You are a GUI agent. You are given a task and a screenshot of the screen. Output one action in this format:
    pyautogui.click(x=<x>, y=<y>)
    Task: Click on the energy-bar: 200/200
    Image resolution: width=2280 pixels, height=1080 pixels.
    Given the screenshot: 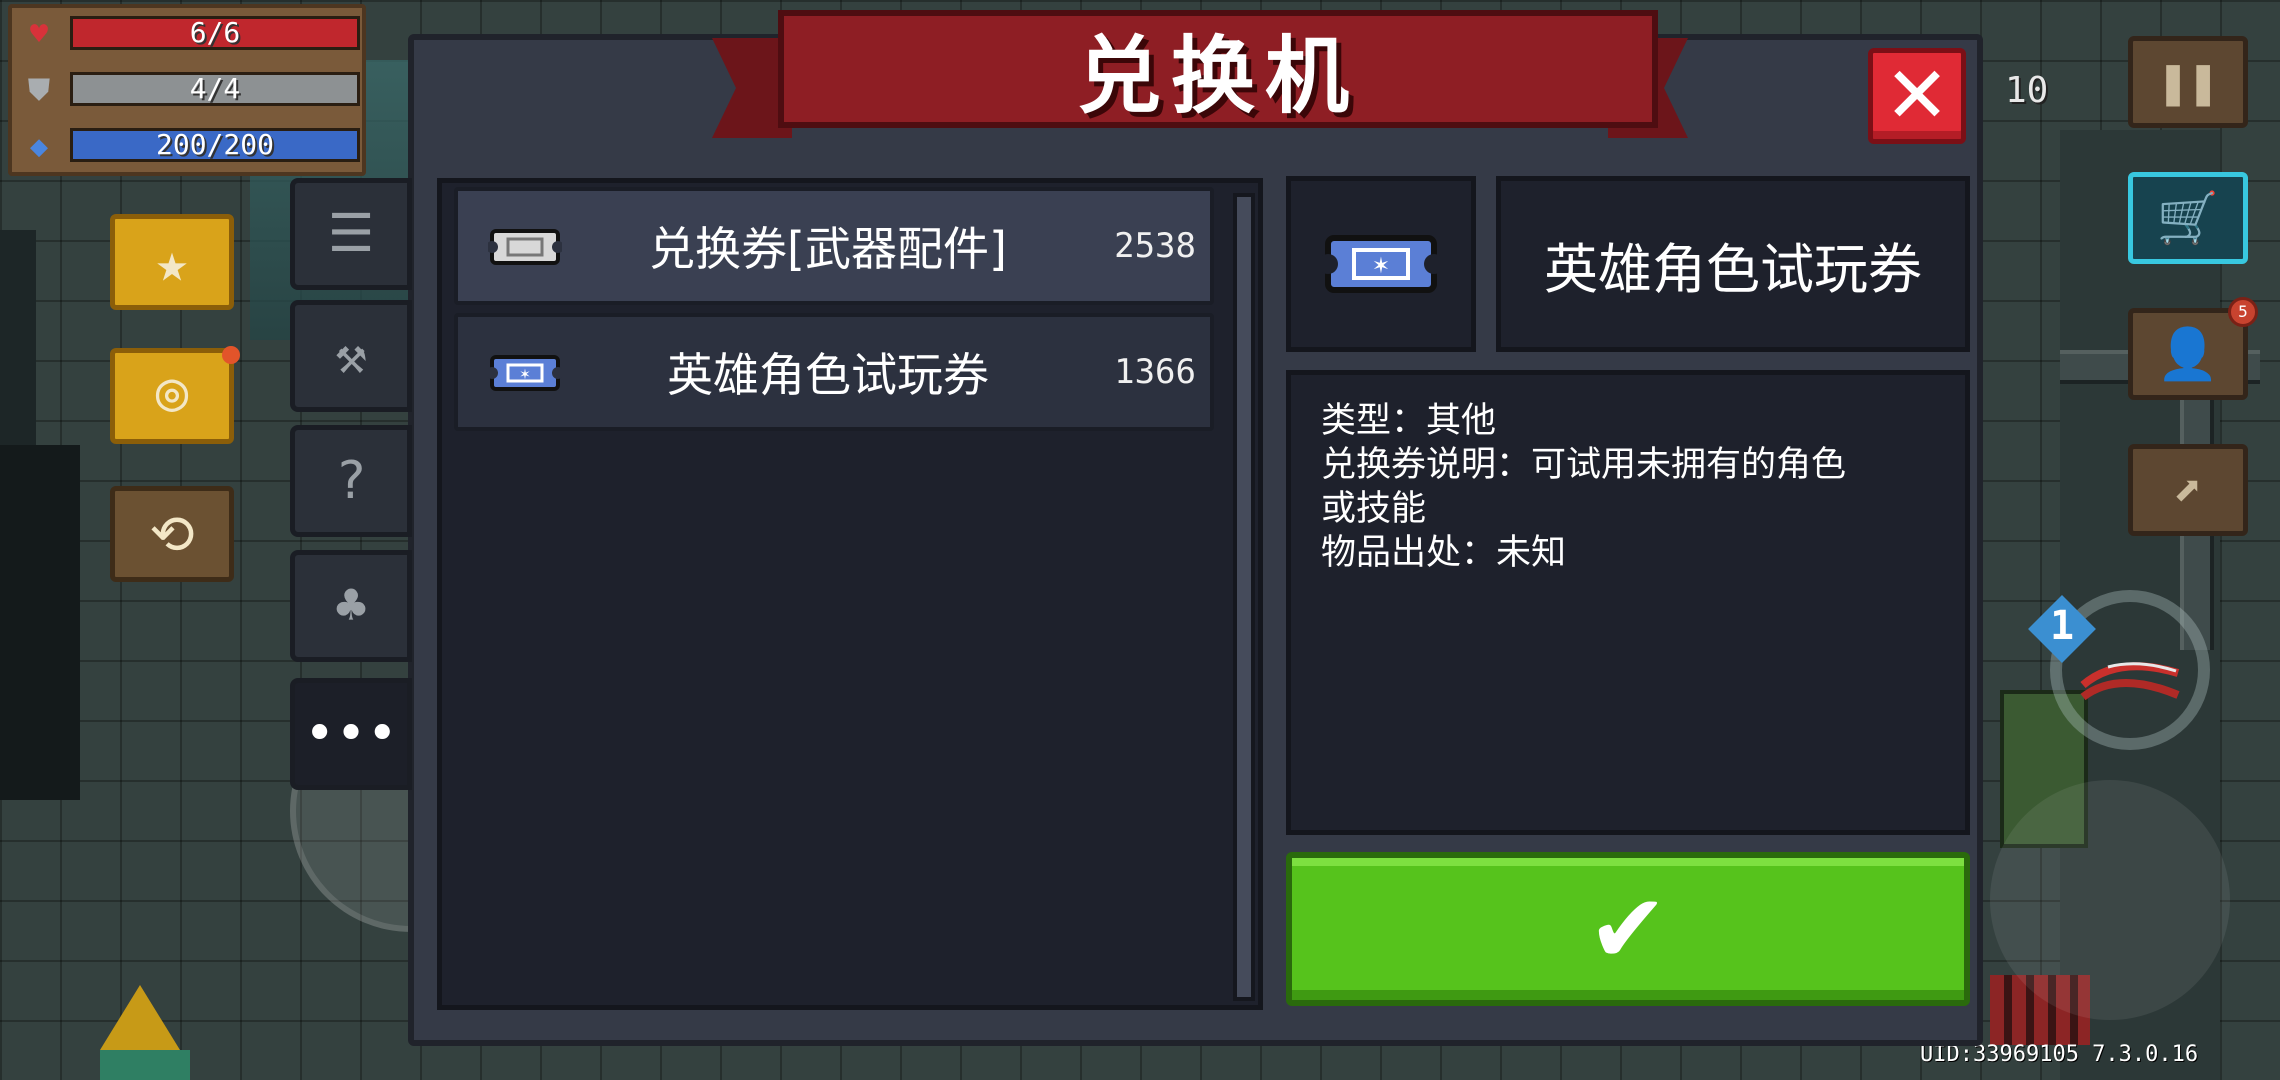 What is the action you would take?
    pyautogui.click(x=215, y=145)
    